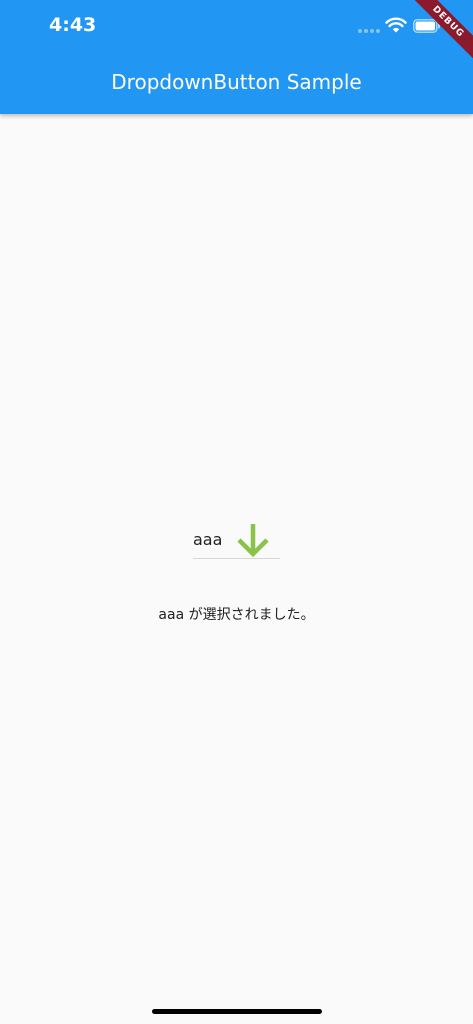  Describe the element at coordinates (236, 57) in the screenshot. I see `app-bar: 4:43 DropdownButton Sample DEBUG` at that location.